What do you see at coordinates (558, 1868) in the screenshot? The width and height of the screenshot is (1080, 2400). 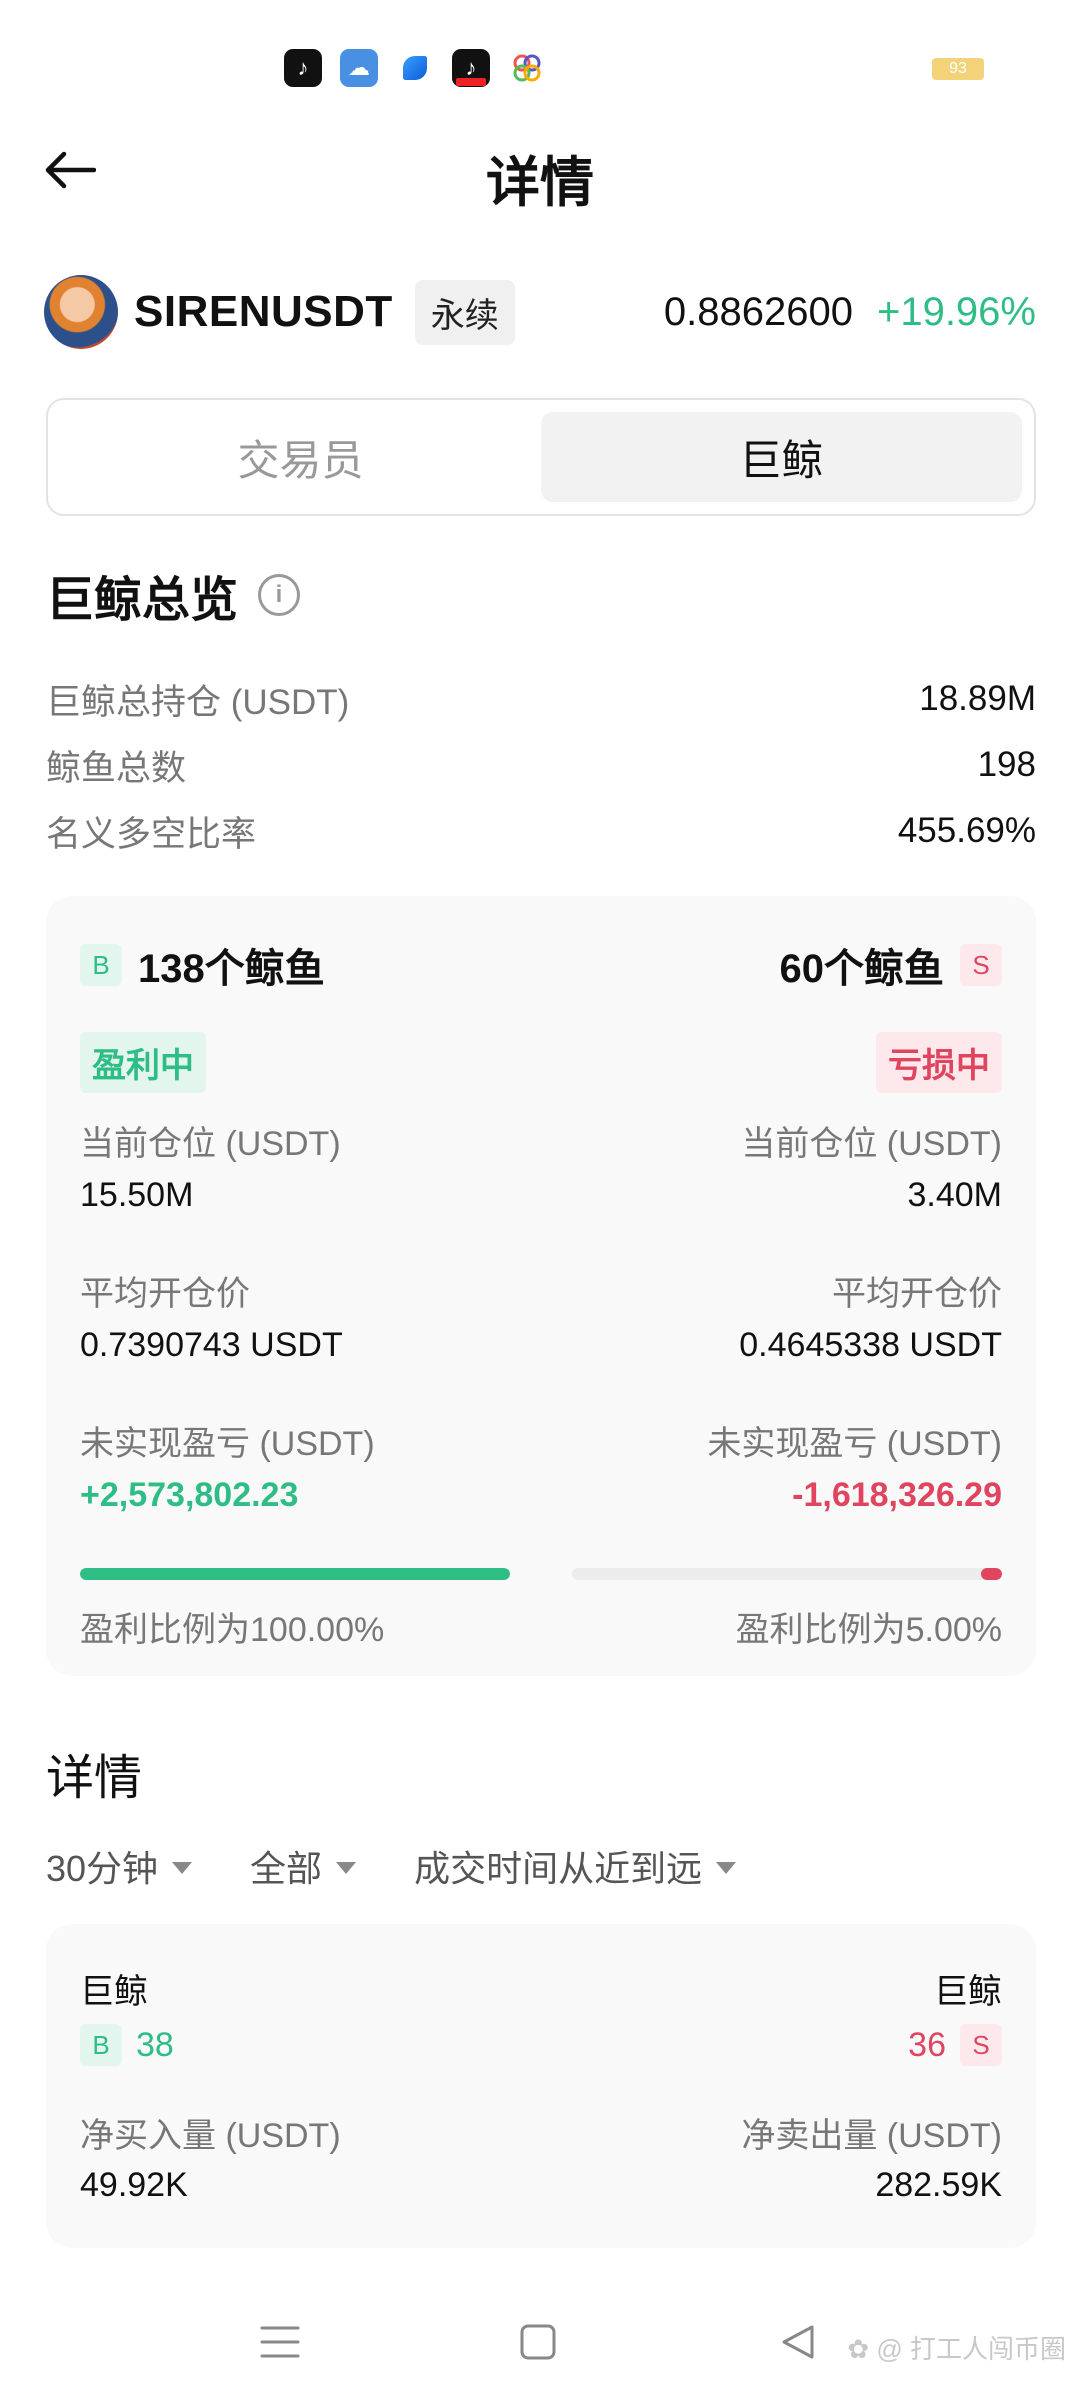 I see `sort-label: 成交时间从近到远` at bounding box center [558, 1868].